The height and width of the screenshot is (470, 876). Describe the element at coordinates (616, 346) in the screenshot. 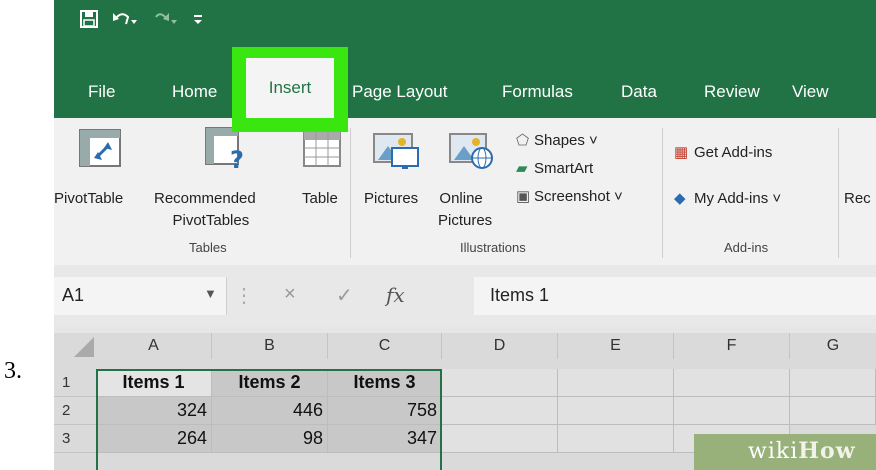

I see `column-header-e: E` at that location.